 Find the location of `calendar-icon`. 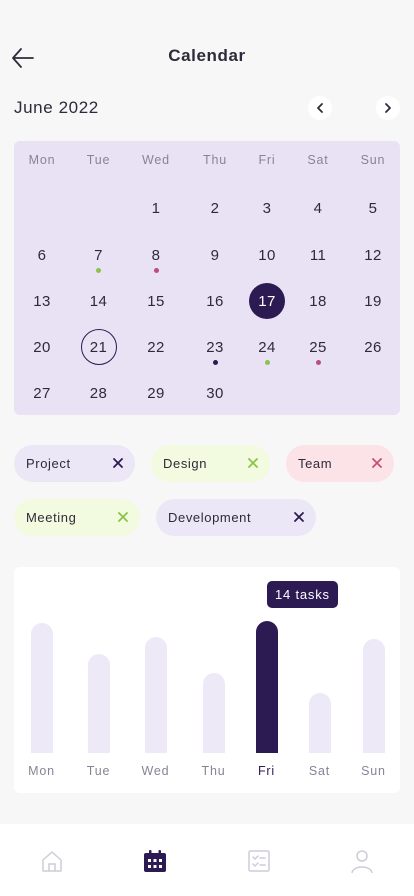

calendar-icon is located at coordinates (155, 861).